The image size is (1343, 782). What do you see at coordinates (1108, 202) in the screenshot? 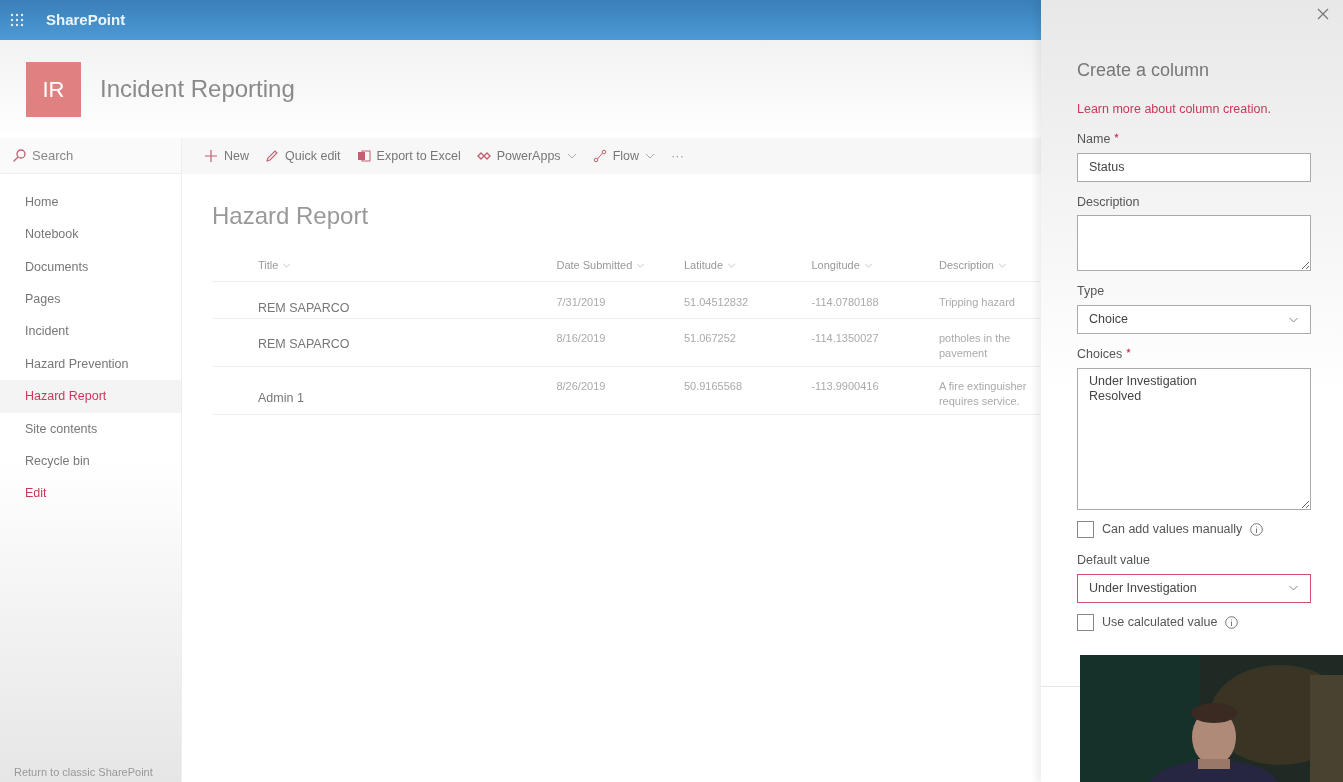
I see `field-label: Description` at bounding box center [1108, 202].